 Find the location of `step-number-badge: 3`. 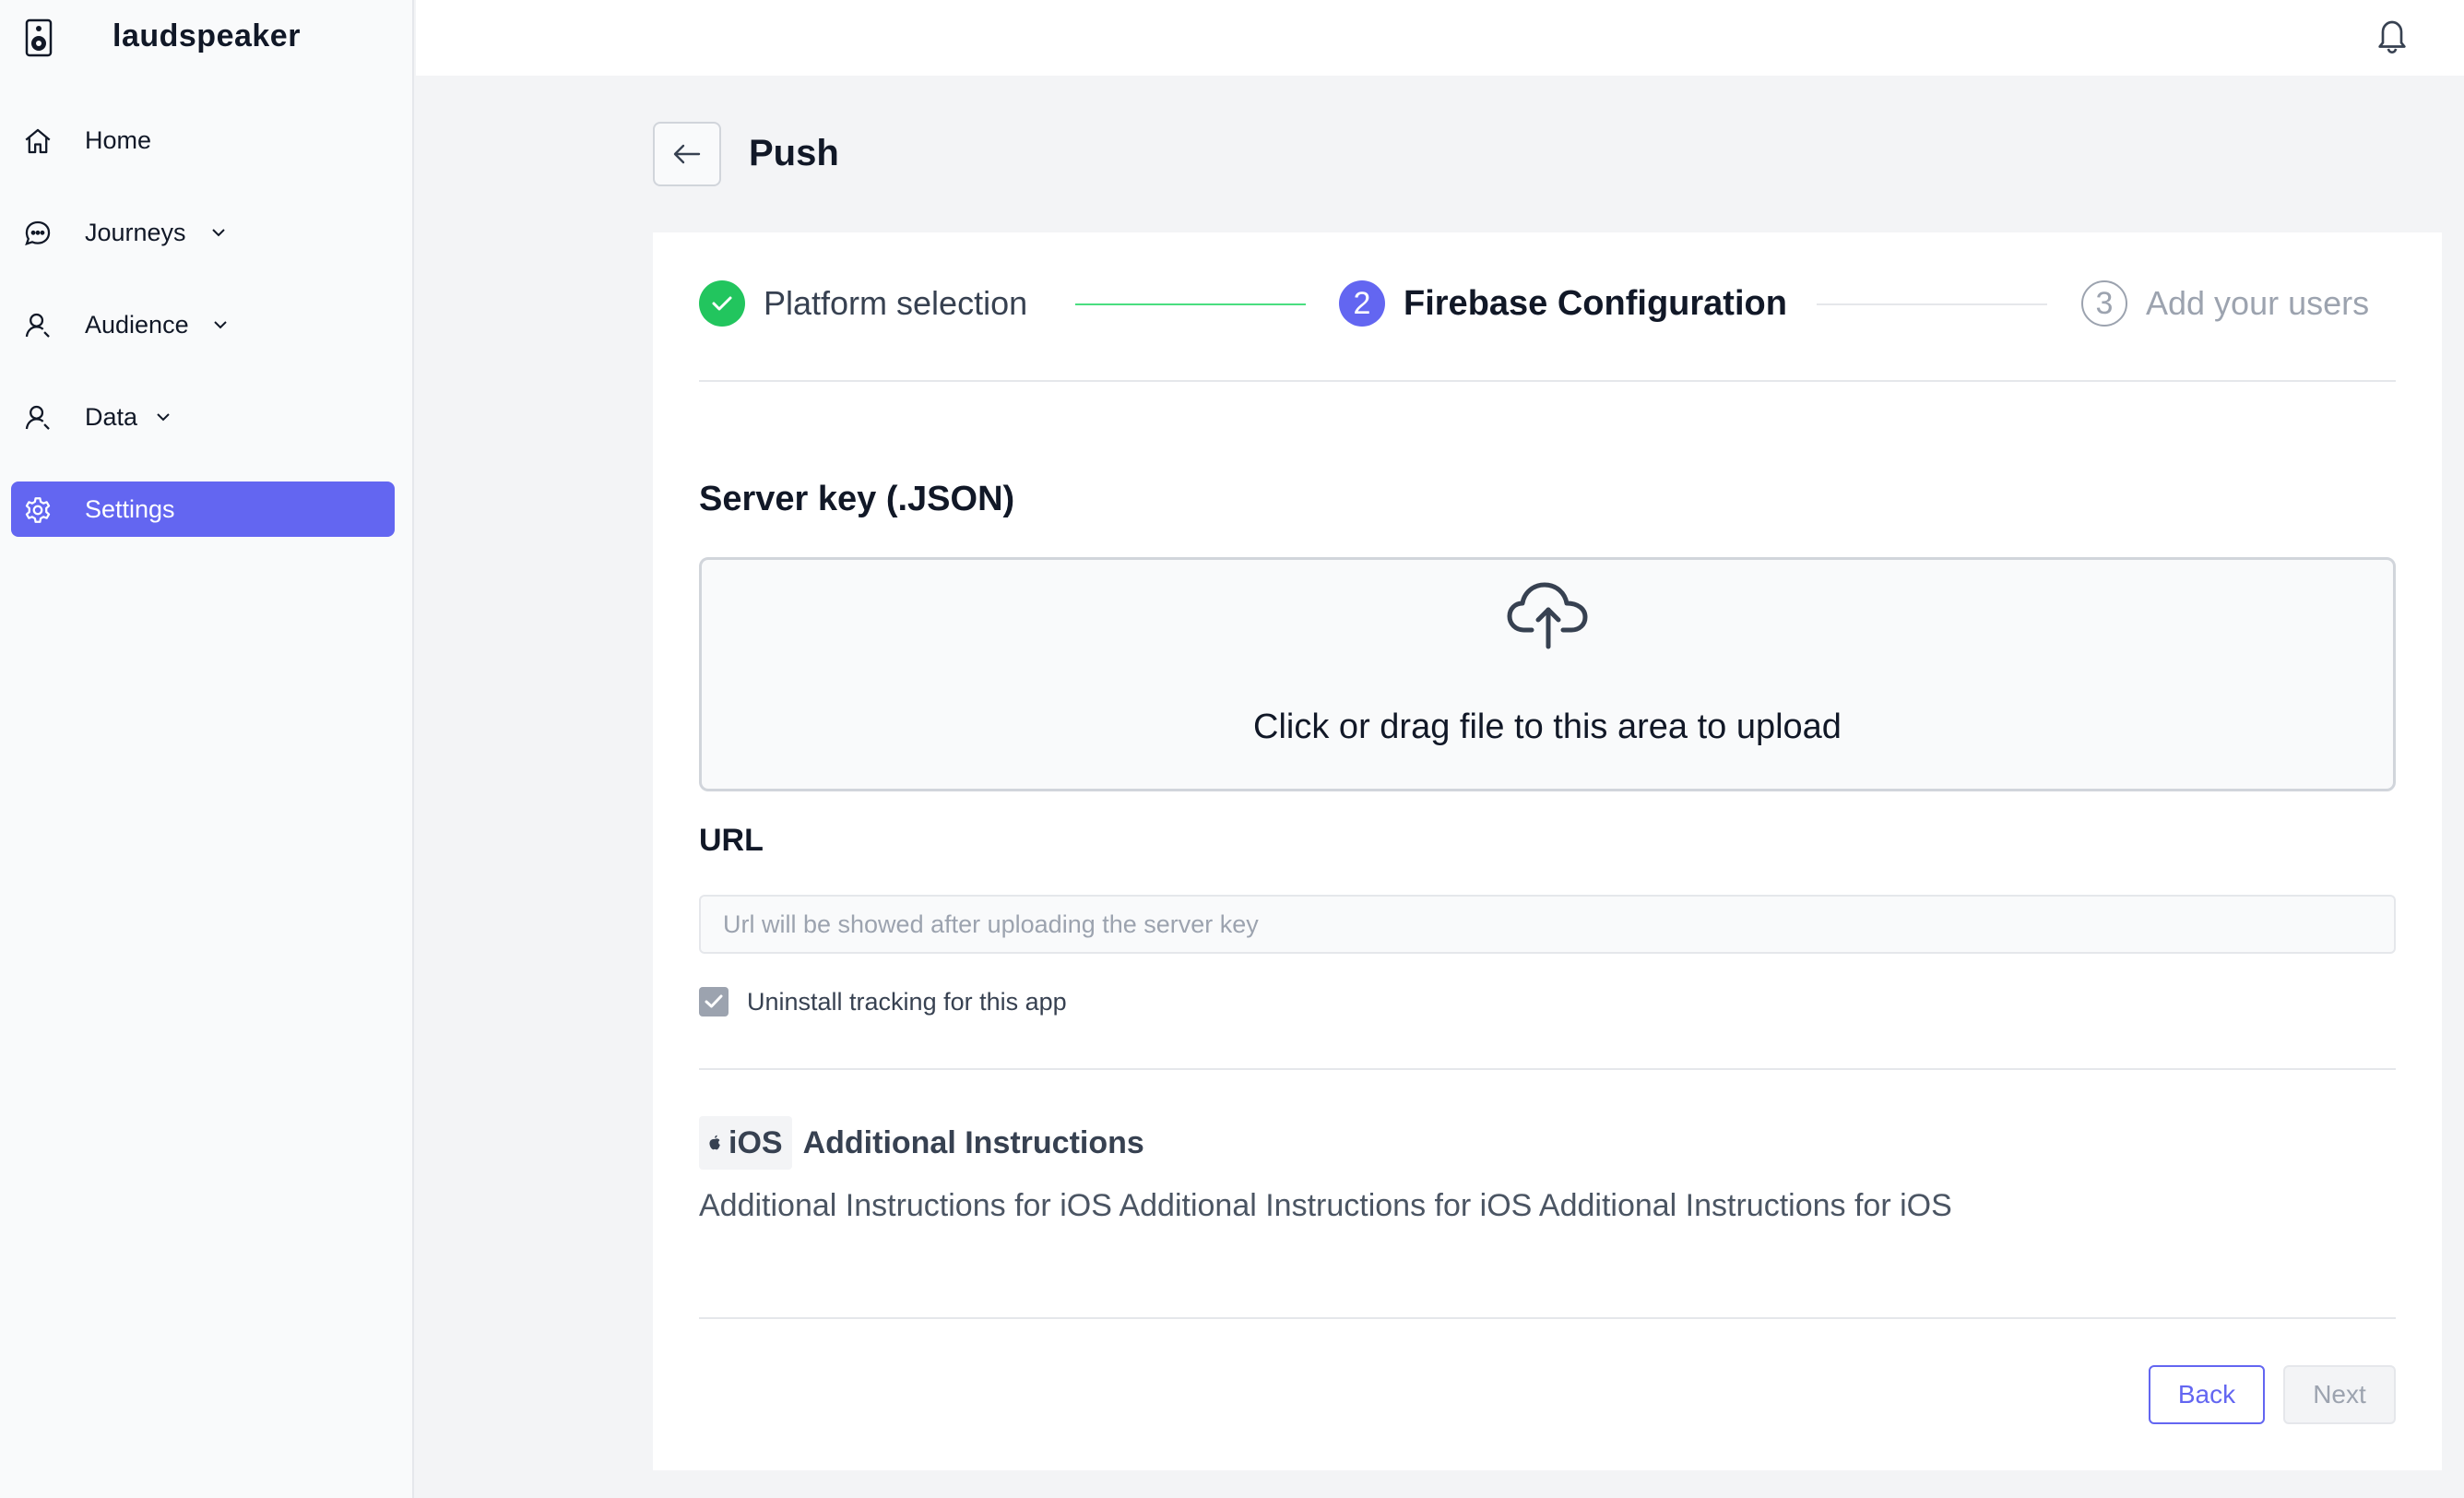

step-number-badge: 3 is located at coordinates (2104, 303).